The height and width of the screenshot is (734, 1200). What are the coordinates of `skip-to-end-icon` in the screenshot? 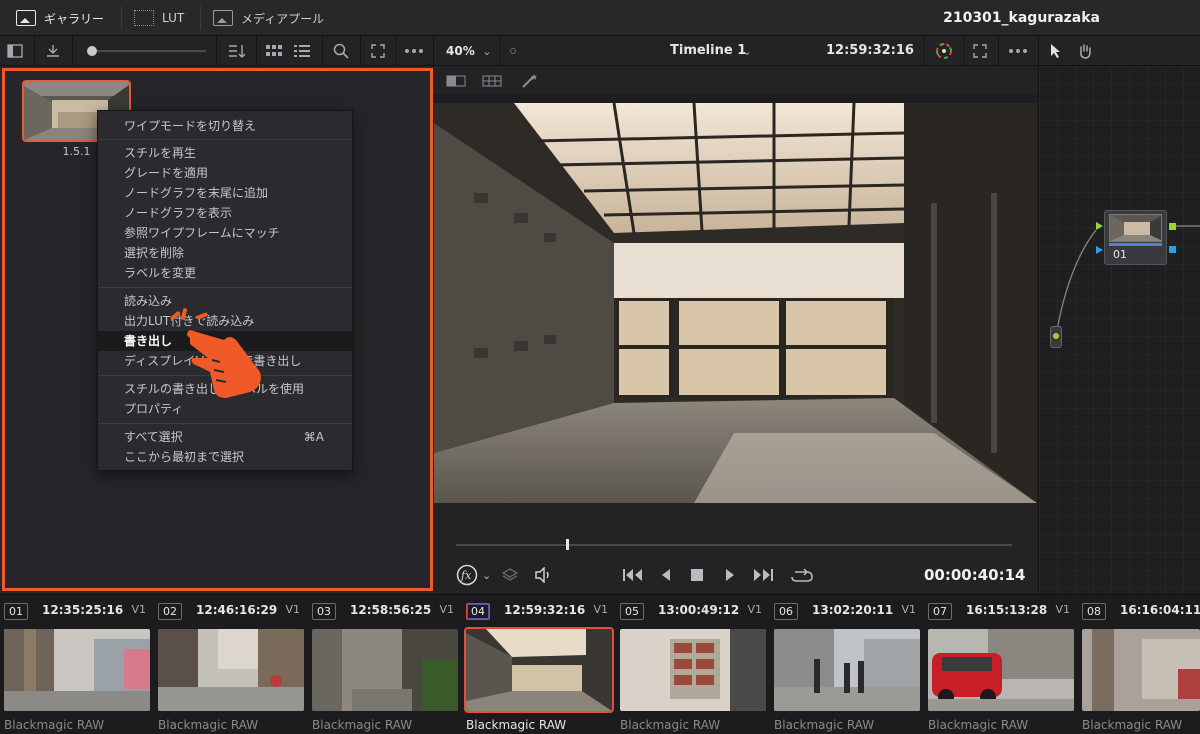 It's located at (763, 575).